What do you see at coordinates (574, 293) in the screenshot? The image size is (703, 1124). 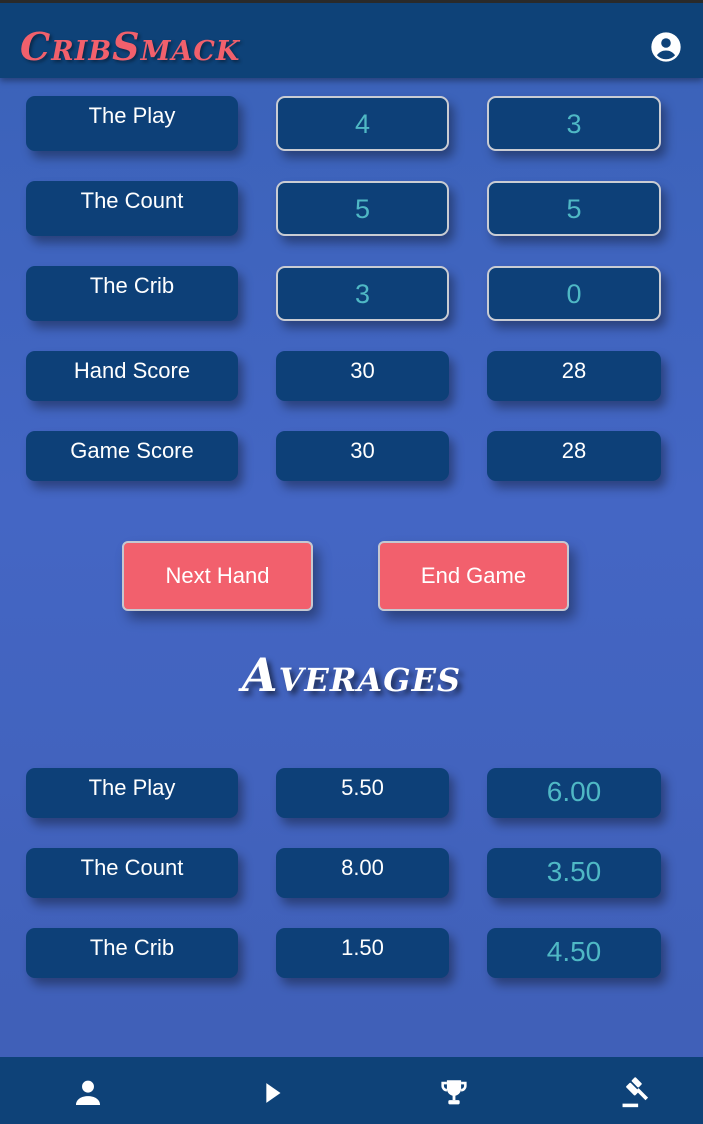 I see `player2-crib-input: 0` at bounding box center [574, 293].